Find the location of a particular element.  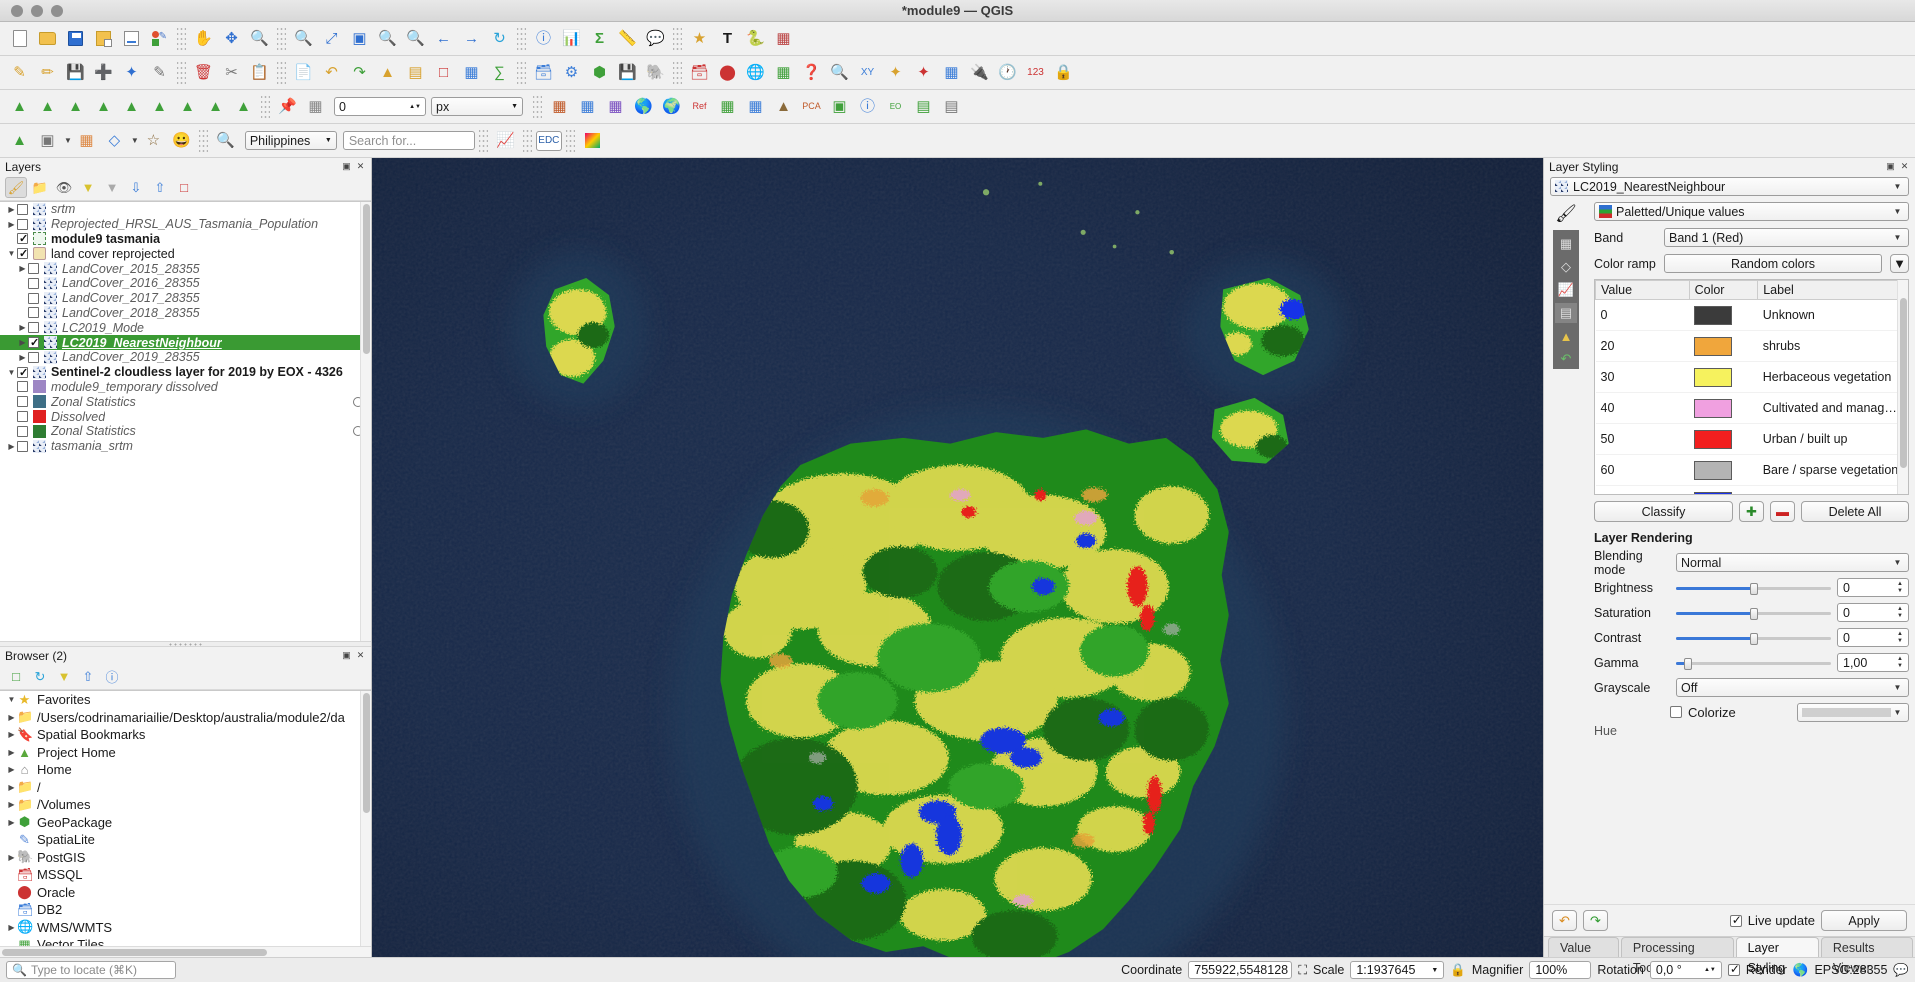

temporal-controller-icon: 🕐 is located at coordinates (1007, 72).